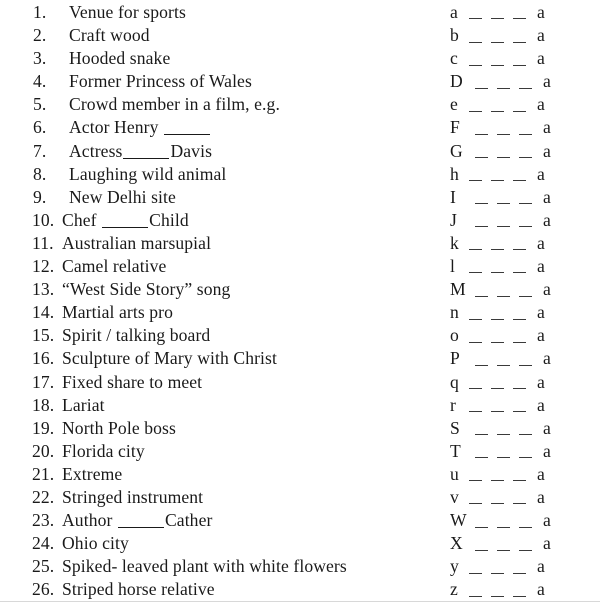 The width and height of the screenshot is (600, 602). I want to click on clue-text-segment: Chef, so click(82, 219).